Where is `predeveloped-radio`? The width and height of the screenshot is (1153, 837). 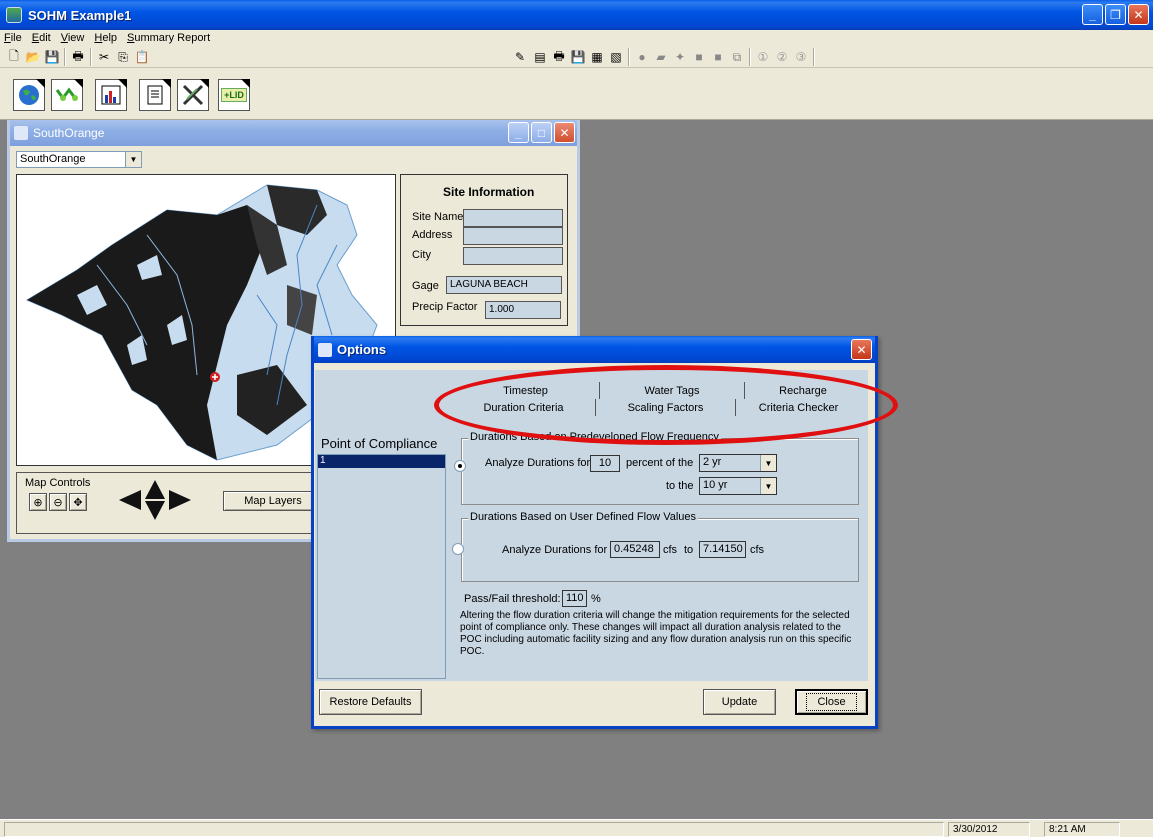 predeveloped-radio is located at coordinates (460, 466).